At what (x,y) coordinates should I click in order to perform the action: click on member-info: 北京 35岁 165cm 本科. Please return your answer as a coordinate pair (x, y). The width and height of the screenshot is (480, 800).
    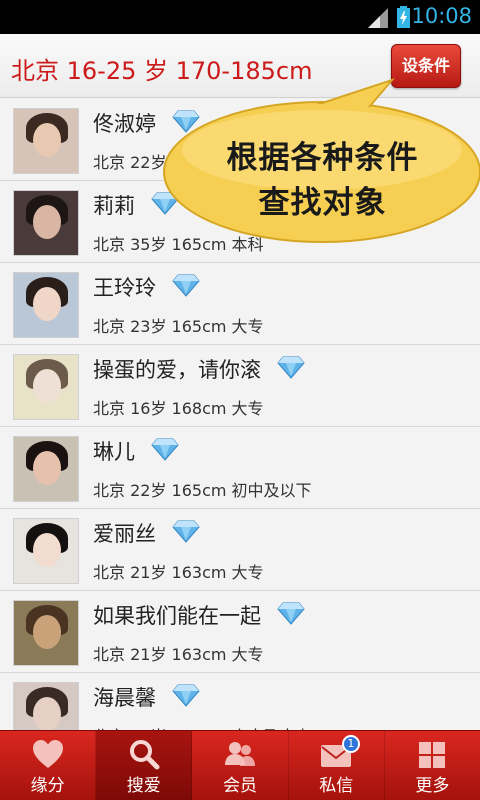
    Looking at the image, I should click on (178, 244).